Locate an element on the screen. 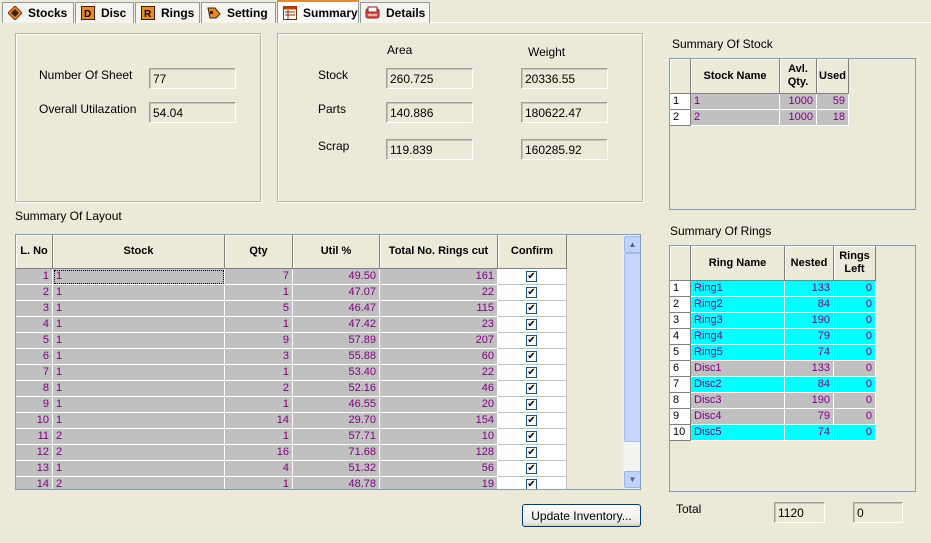 Image resolution: width=931 pixels, height=543 pixels. table-row: 1 Ring1 133 0 is located at coordinates (773, 289).